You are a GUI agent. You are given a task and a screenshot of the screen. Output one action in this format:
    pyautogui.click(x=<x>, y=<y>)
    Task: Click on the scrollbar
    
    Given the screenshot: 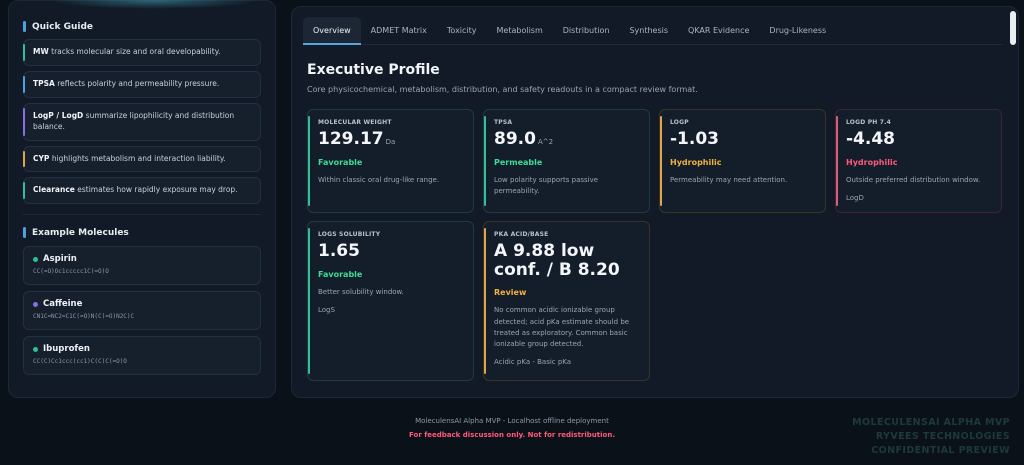 What is the action you would take?
    pyautogui.click(x=1013, y=28)
    